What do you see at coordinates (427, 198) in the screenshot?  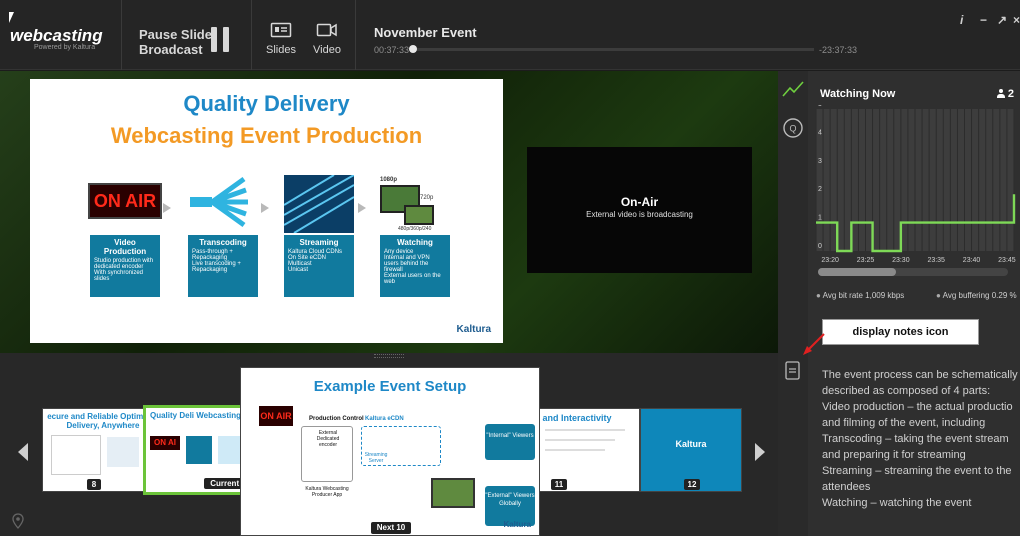 I see `device-label: 720p` at bounding box center [427, 198].